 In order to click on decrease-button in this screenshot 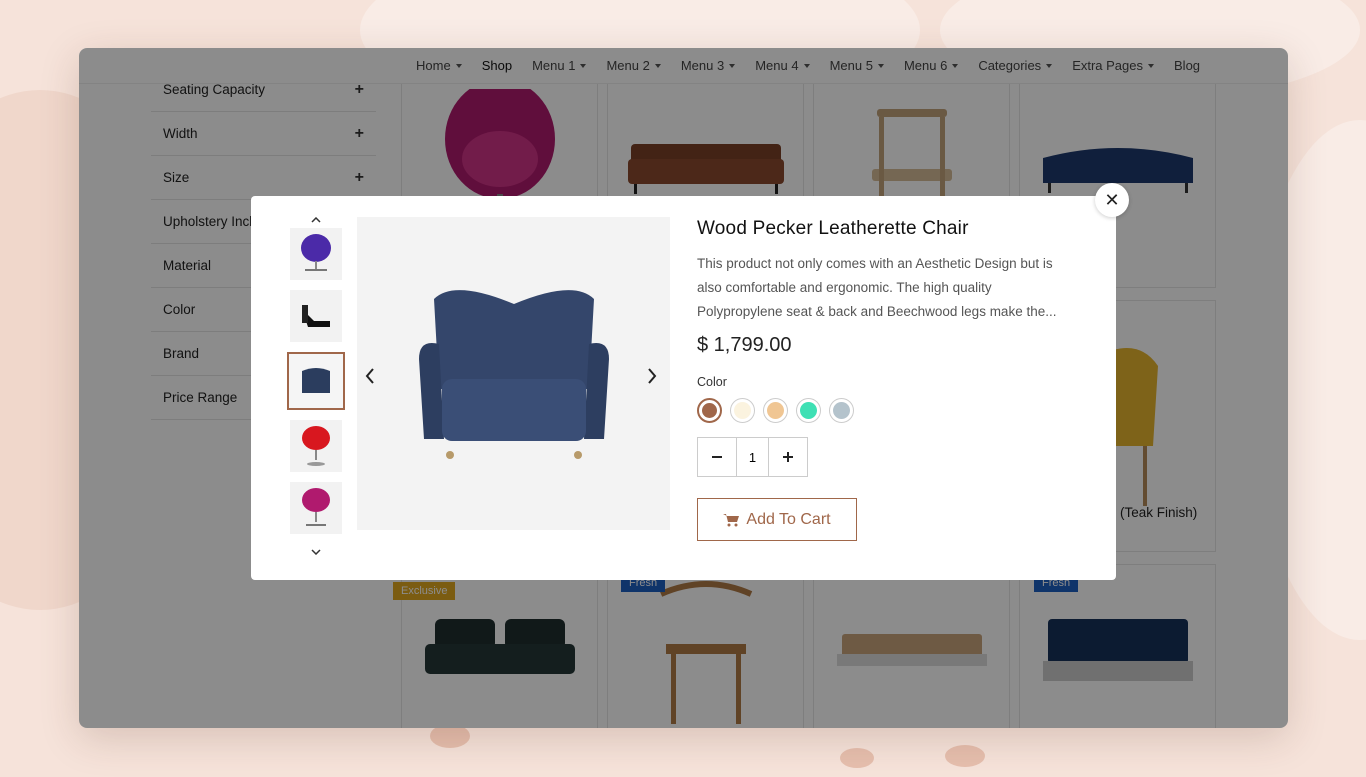, I will do `click(717, 457)`.